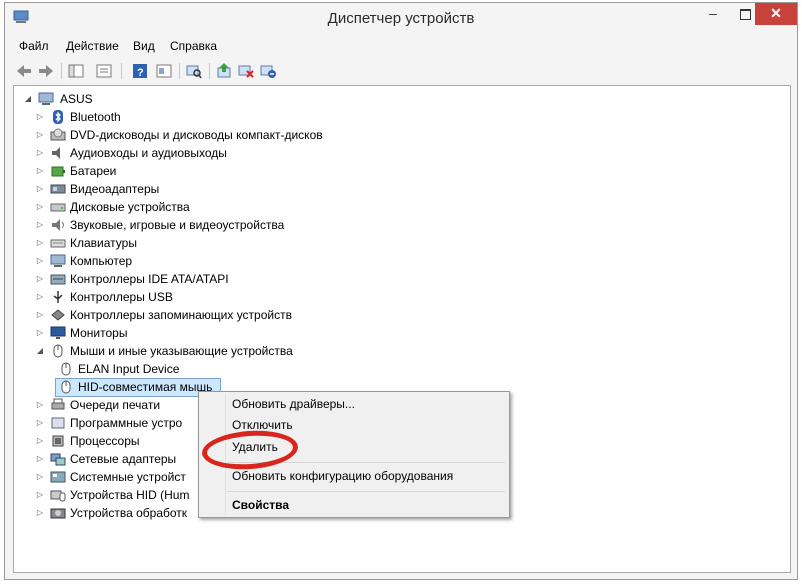 The image size is (802, 586). I want to click on tree-item-label: Bluetooth, so click(95, 117).